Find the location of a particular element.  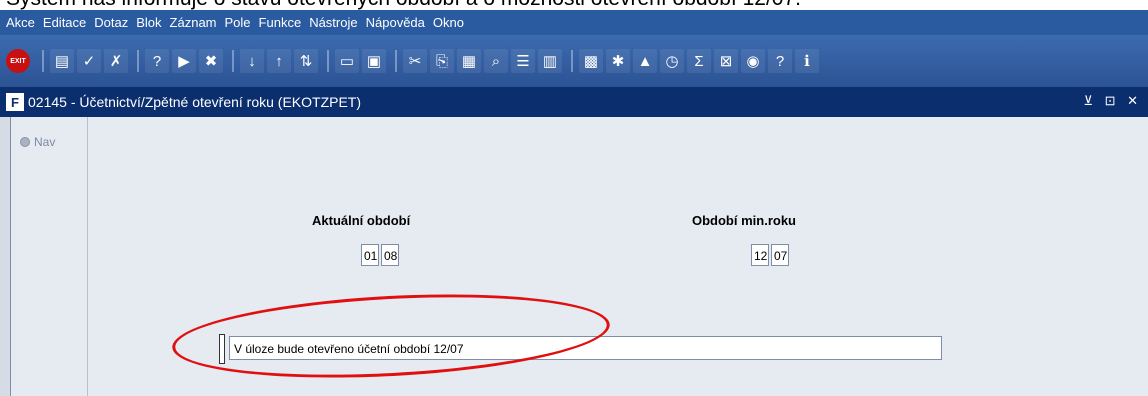

excel-icon: ⊠ is located at coordinates (726, 61).